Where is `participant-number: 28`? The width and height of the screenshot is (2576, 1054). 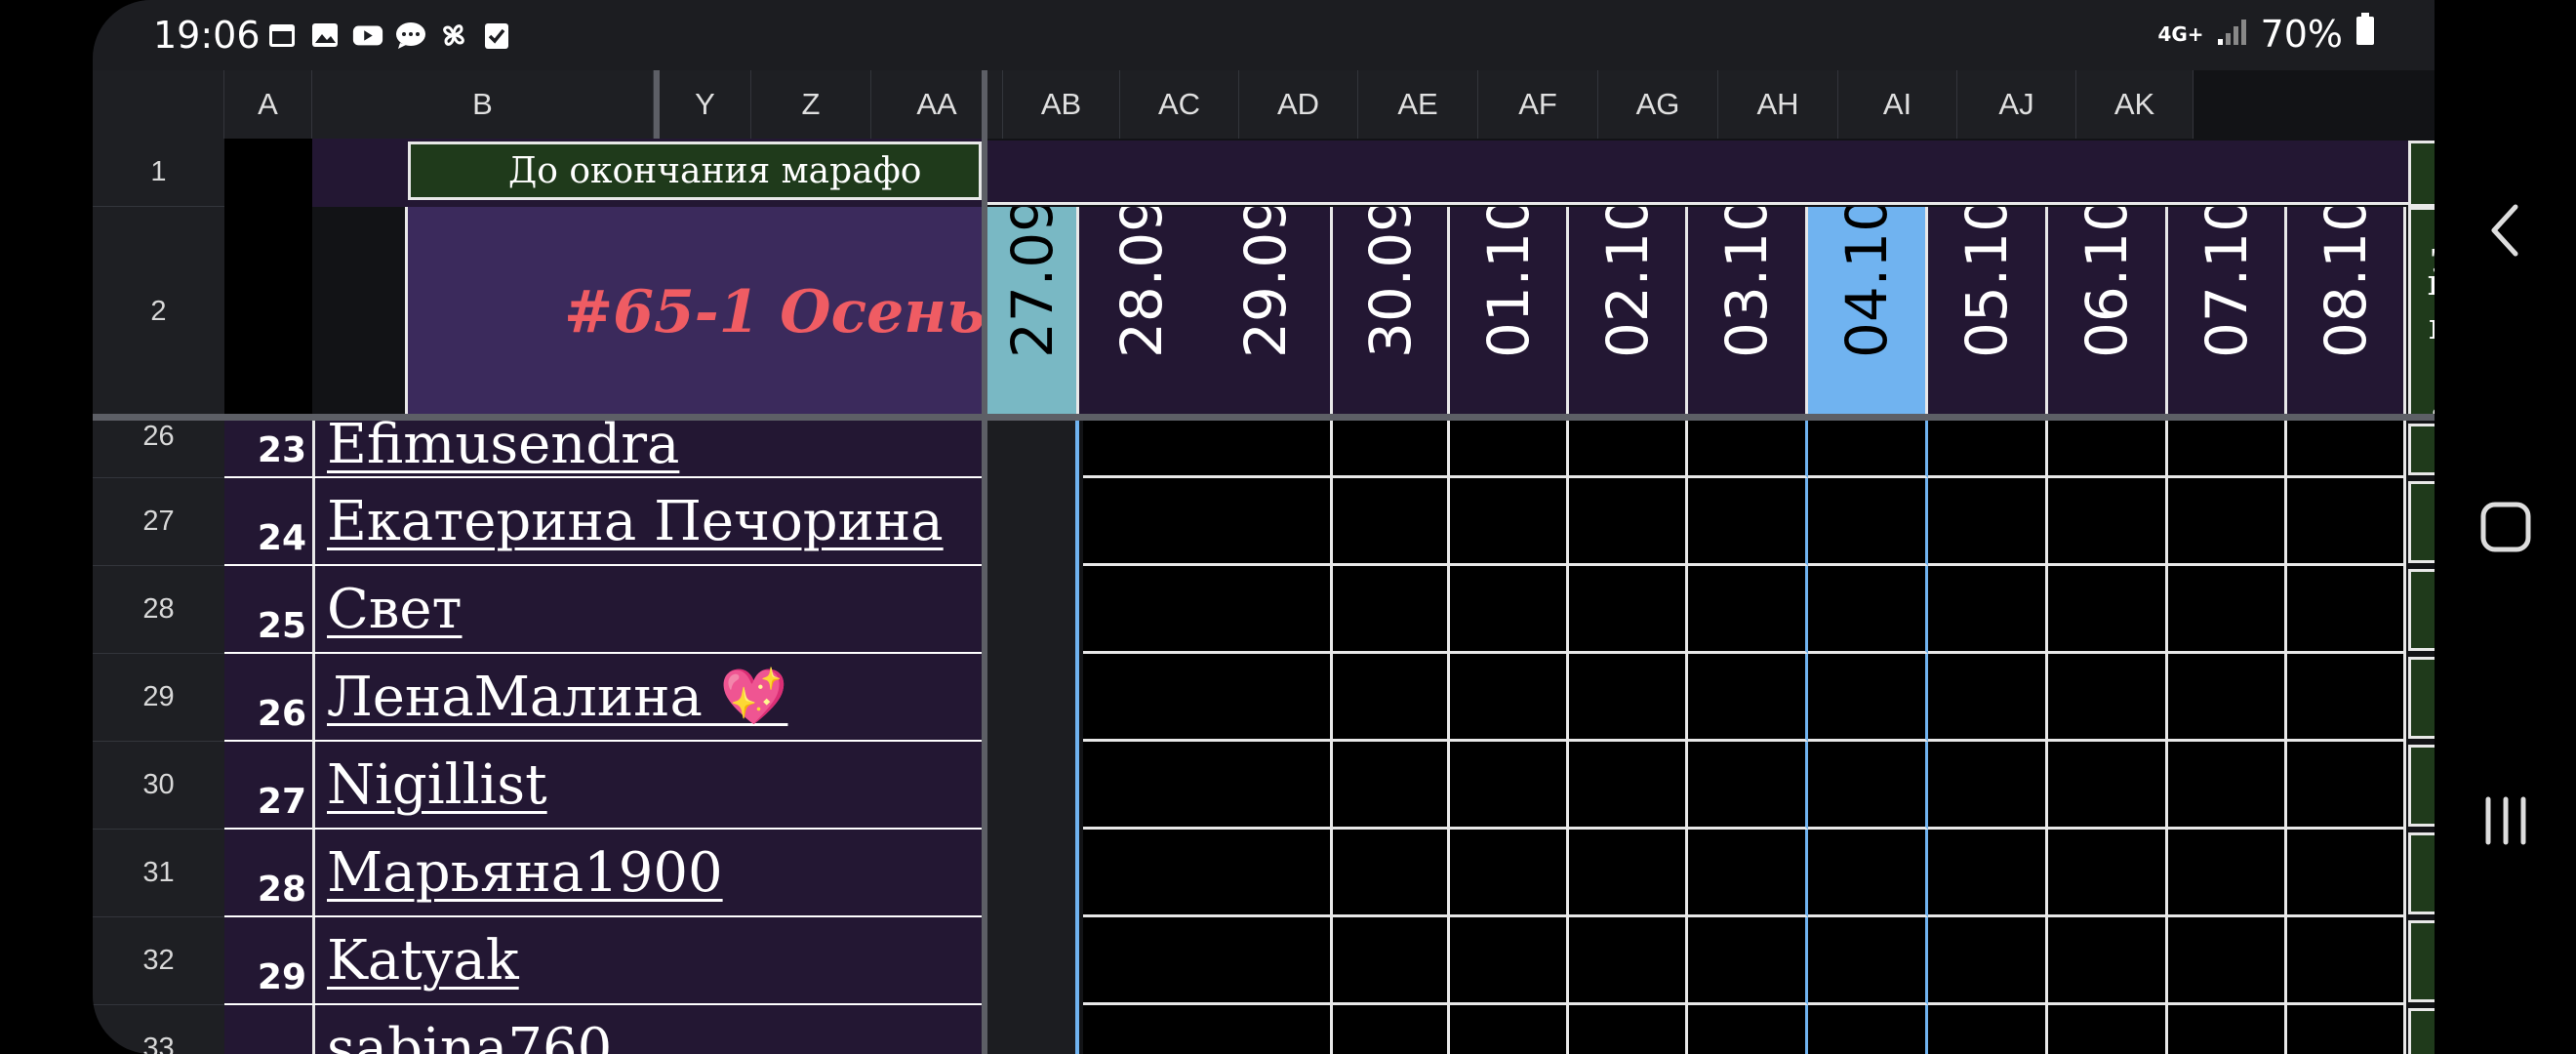 participant-number: 28 is located at coordinates (268, 873).